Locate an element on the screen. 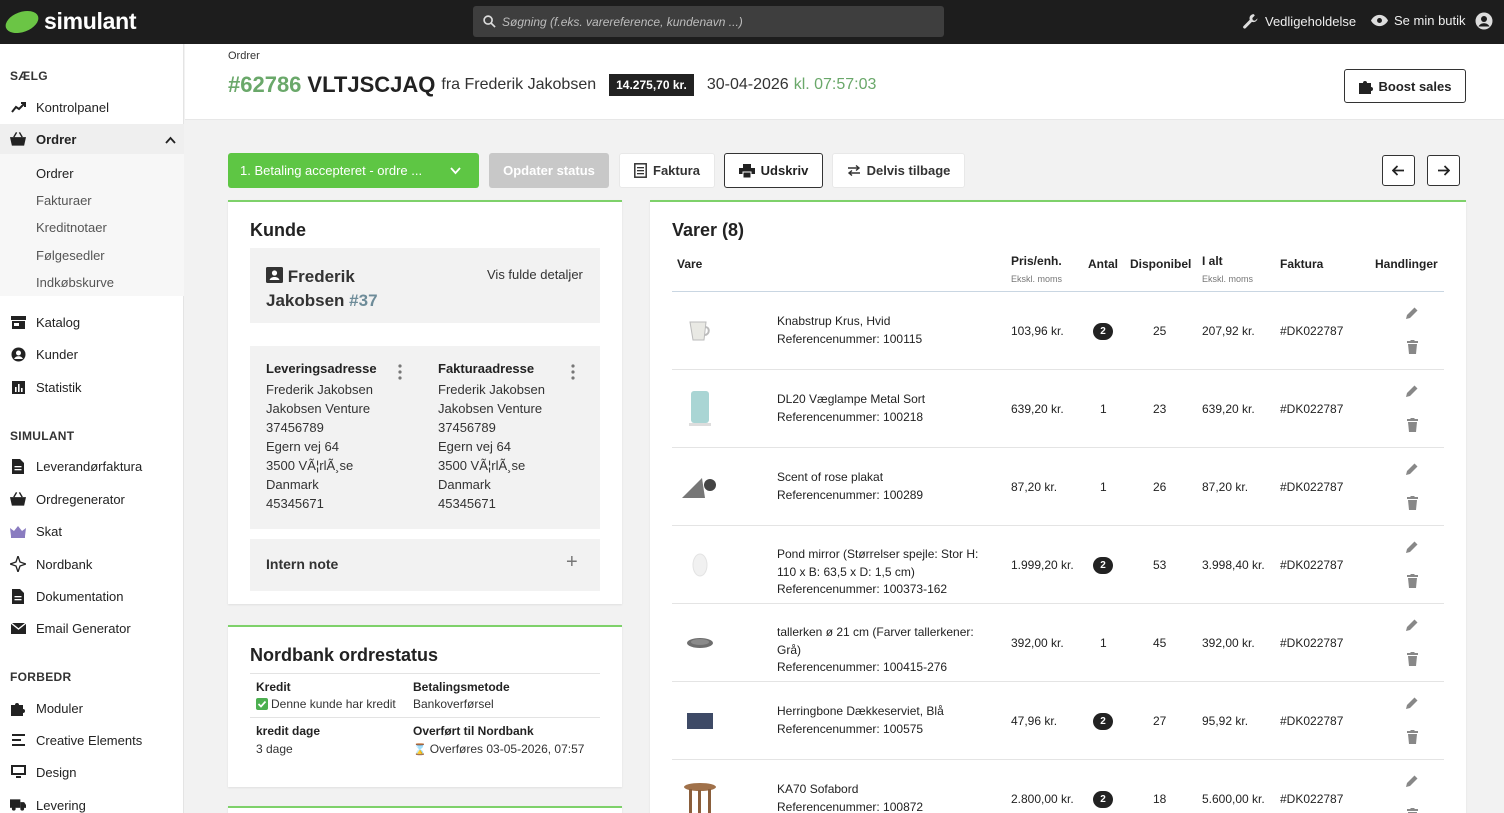  available-value: 23 is located at coordinates (1160, 409).